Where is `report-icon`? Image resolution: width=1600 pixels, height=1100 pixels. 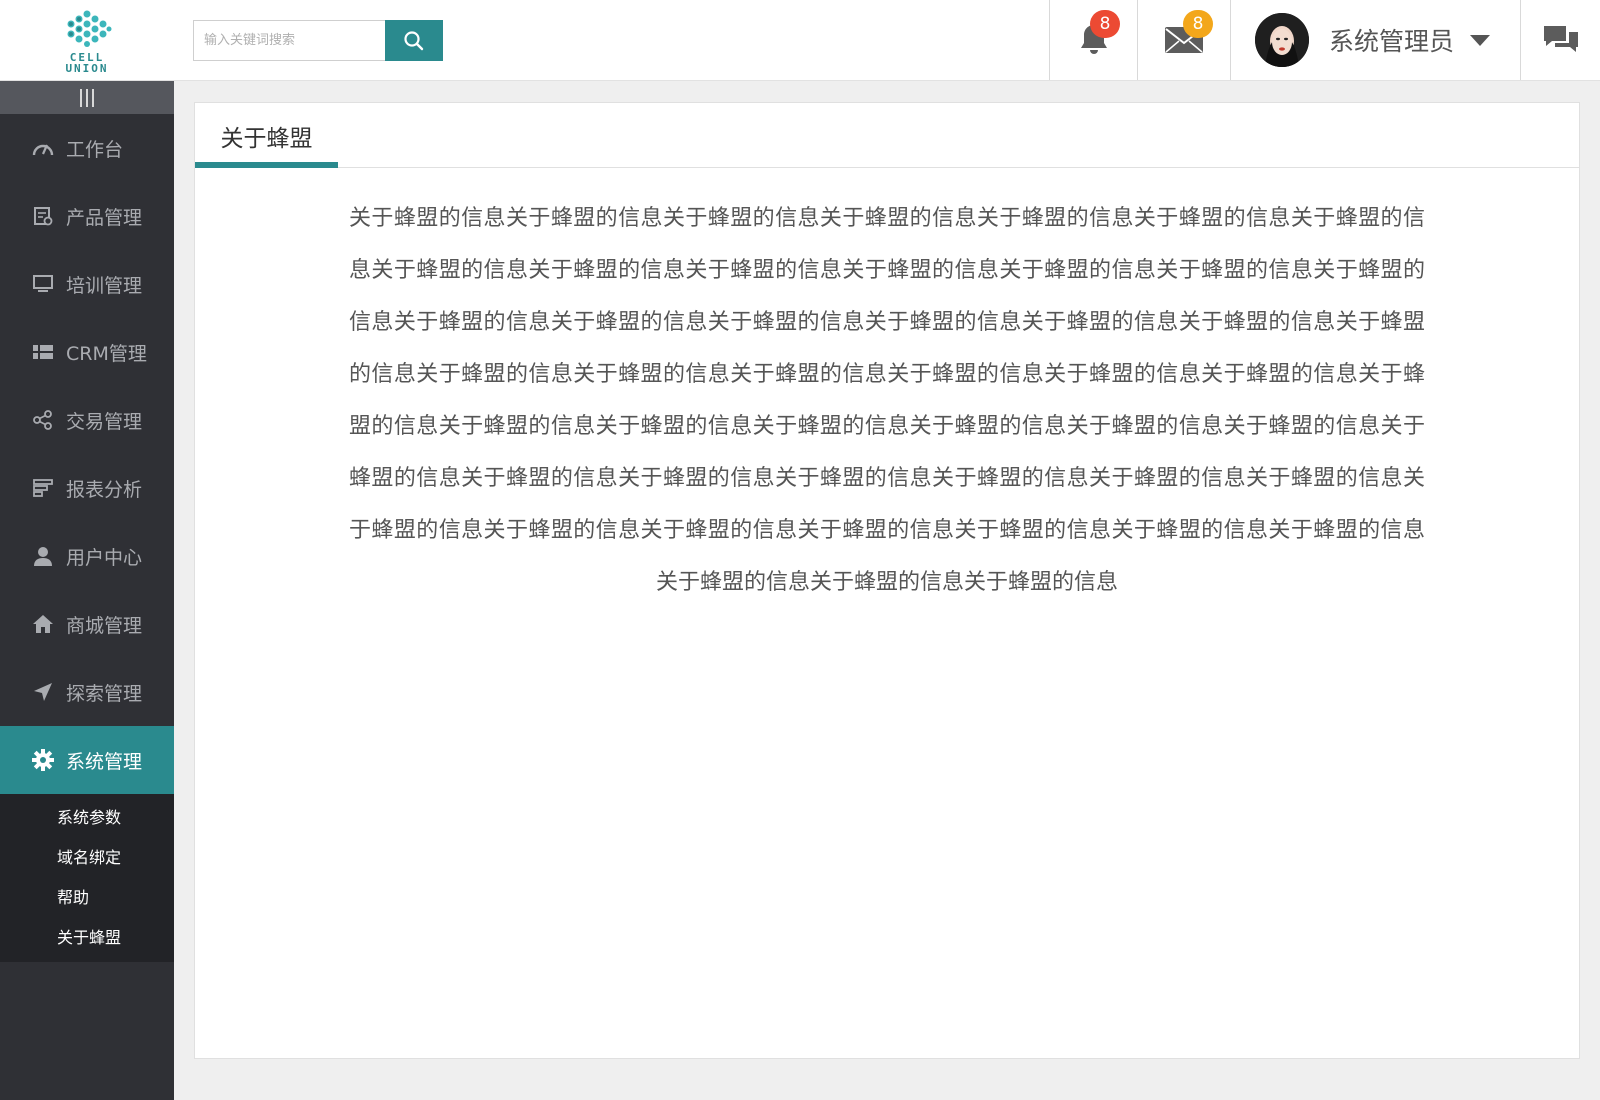 report-icon is located at coordinates (43, 488).